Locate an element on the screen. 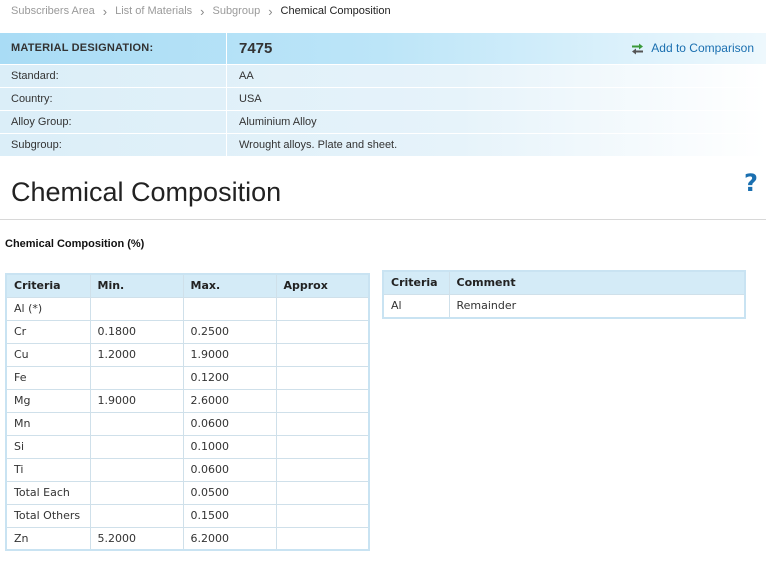 The image size is (766, 566). table-row: Si 0.1000 is located at coordinates (187, 446).